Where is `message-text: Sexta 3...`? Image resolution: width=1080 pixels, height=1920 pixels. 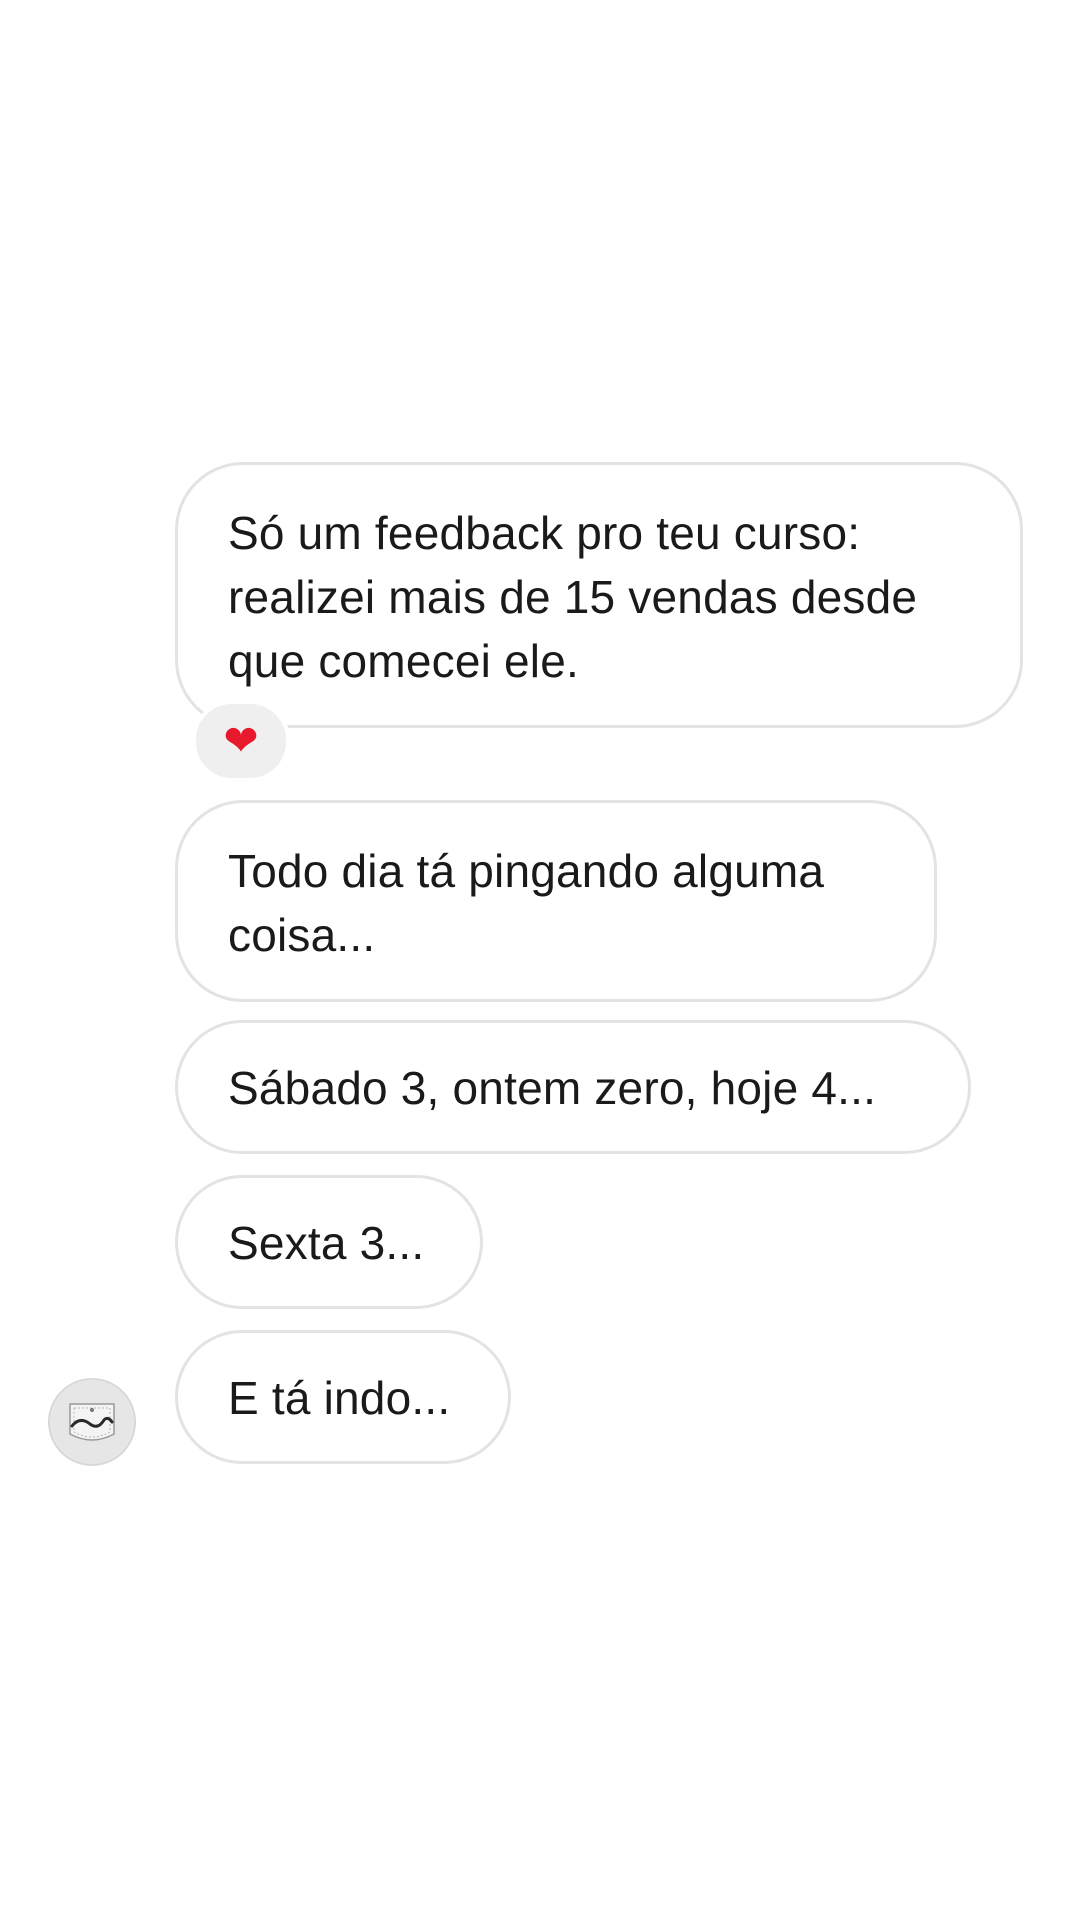 message-text: Sexta 3... is located at coordinates (326, 1243).